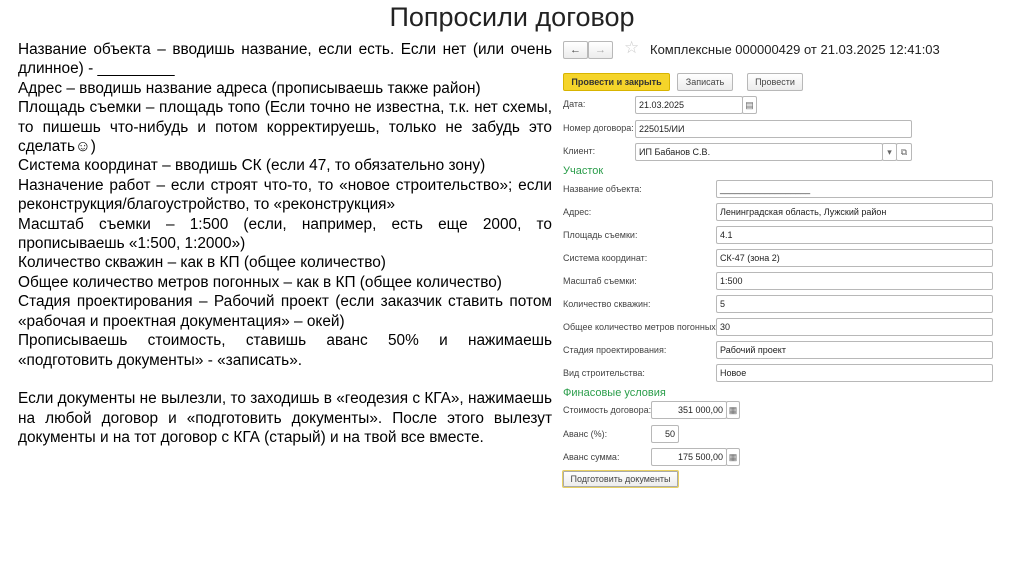 The image size is (1024, 574). I want to click on slide-title: Попросили договор, so click(512, 17).